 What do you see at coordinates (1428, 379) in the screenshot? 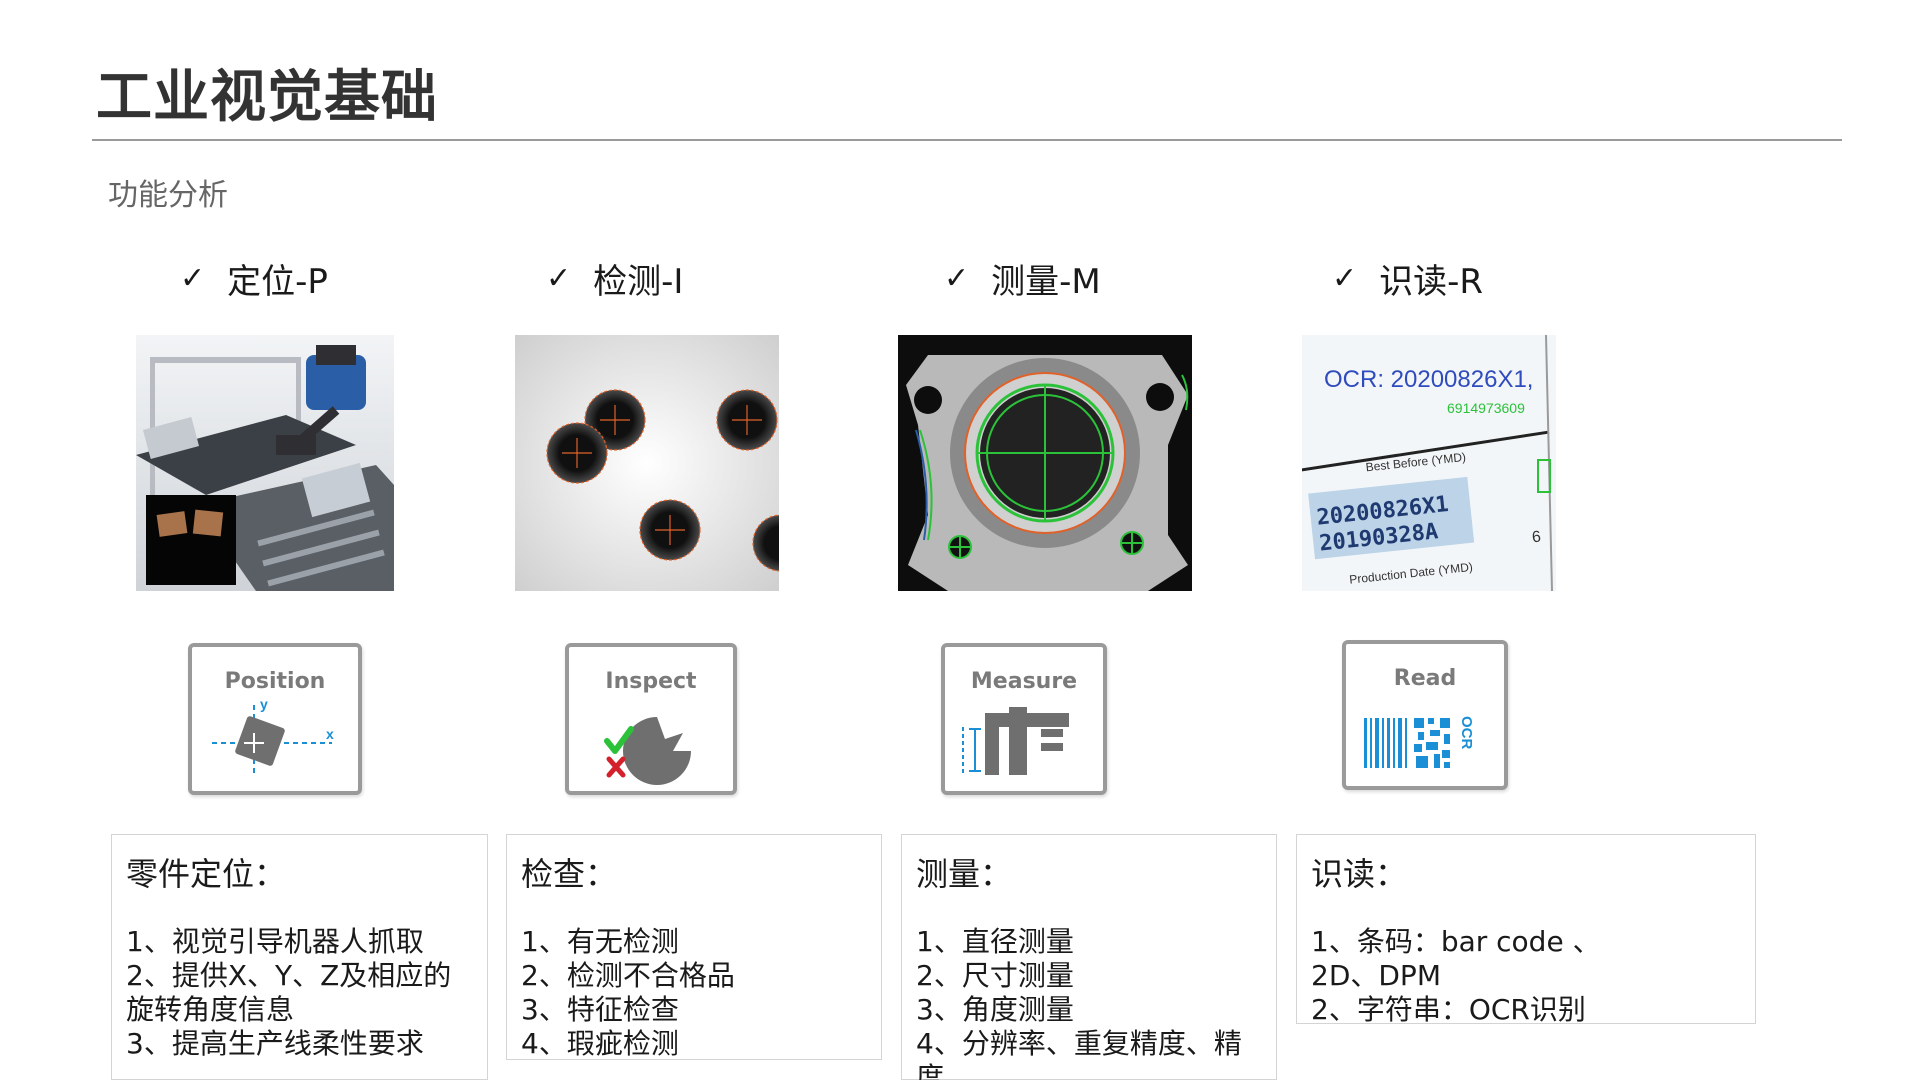
I see `ocr-result-text: OCR: 20200826X1,` at bounding box center [1428, 379].